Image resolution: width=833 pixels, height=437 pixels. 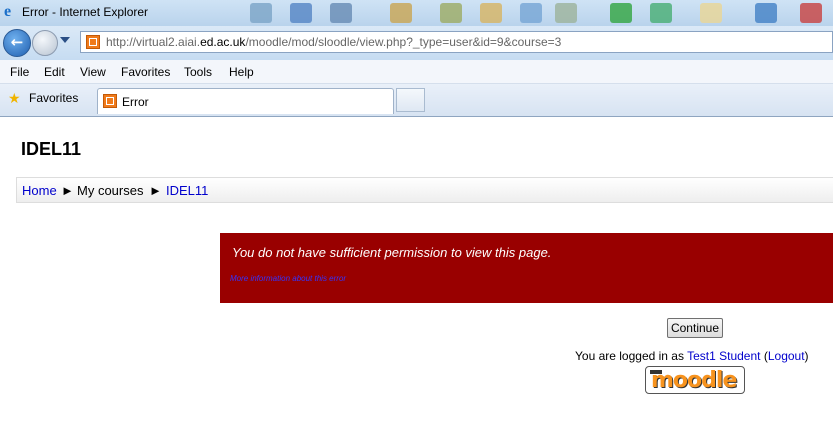 What do you see at coordinates (424, 190) in the screenshot?
I see `breadcrumb: Home ► My courses ► IDEL11` at bounding box center [424, 190].